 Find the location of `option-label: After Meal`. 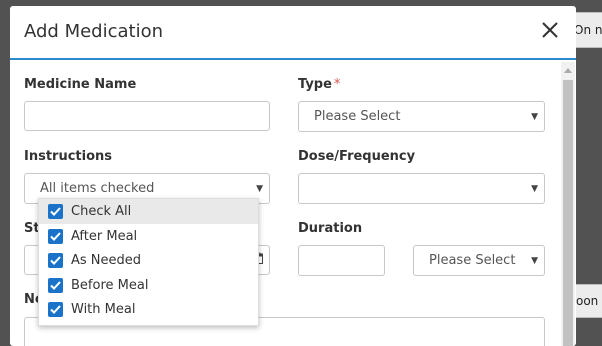

option-label: After Meal is located at coordinates (104, 236).